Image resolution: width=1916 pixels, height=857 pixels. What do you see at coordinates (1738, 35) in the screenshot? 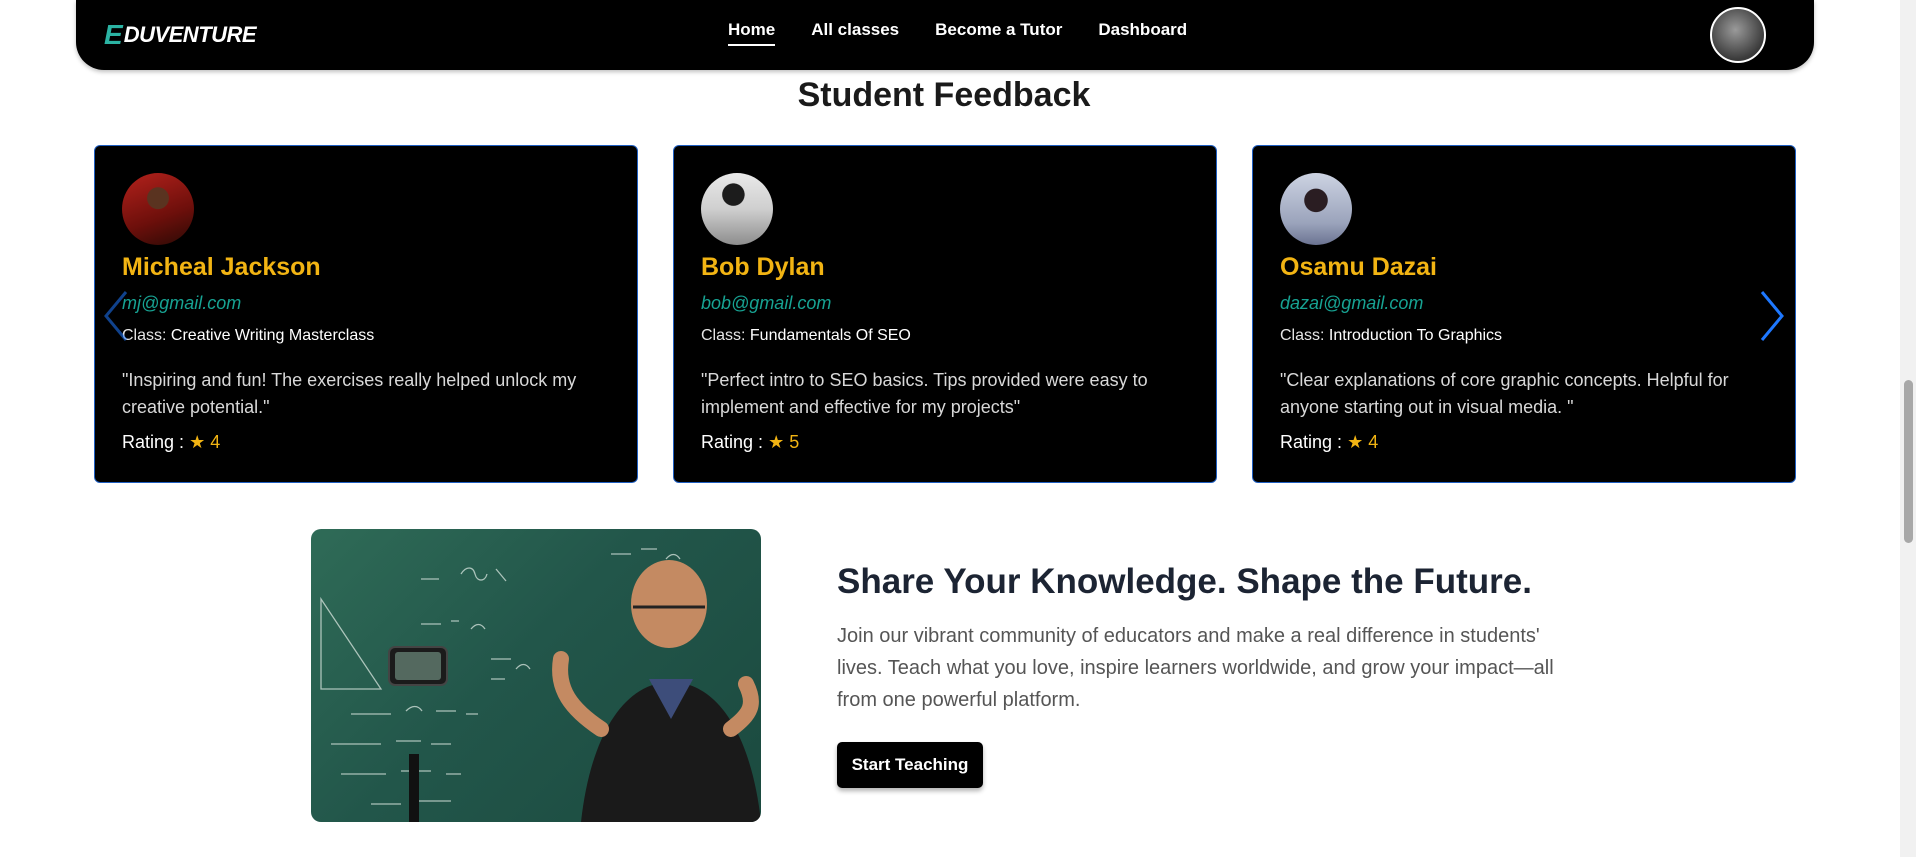
I see `user-avatar` at bounding box center [1738, 35].